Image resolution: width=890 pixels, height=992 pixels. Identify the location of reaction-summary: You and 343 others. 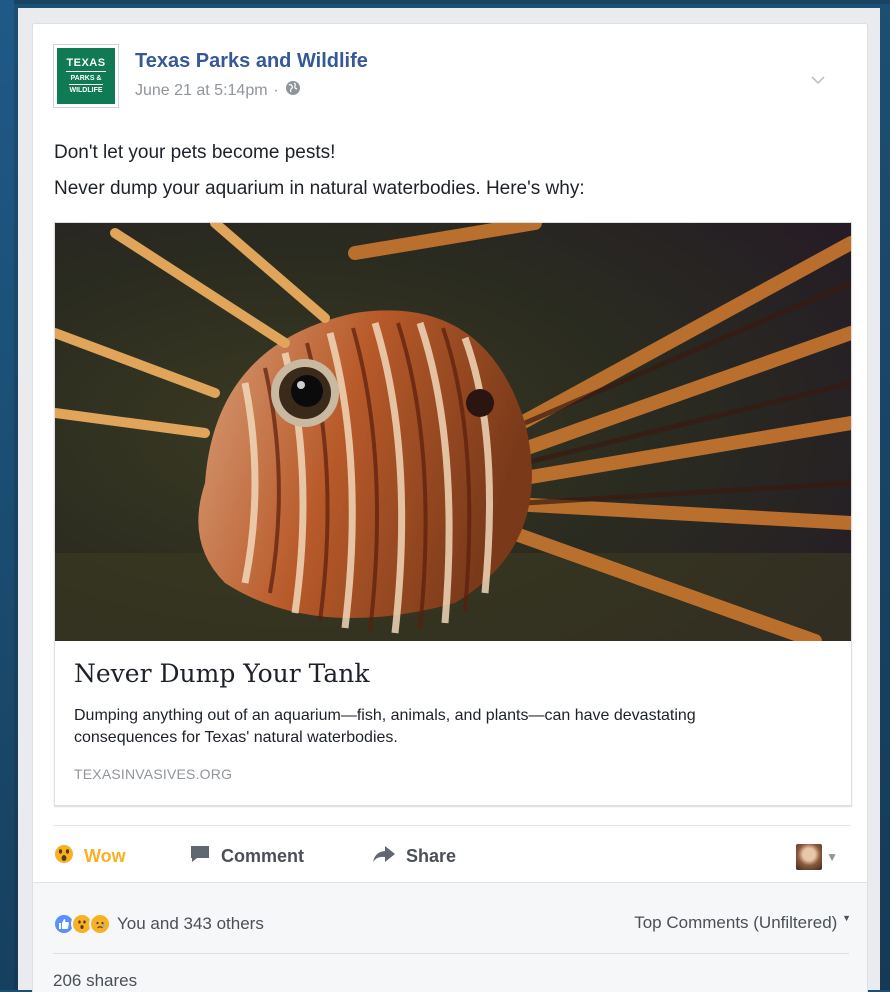
(158, 924).